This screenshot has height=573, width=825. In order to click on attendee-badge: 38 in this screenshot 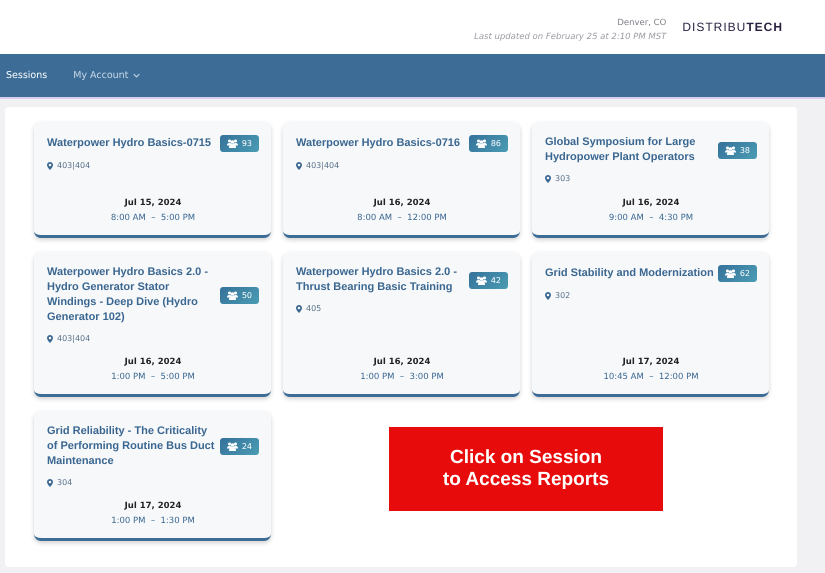, I will do `click(737, 150)`.